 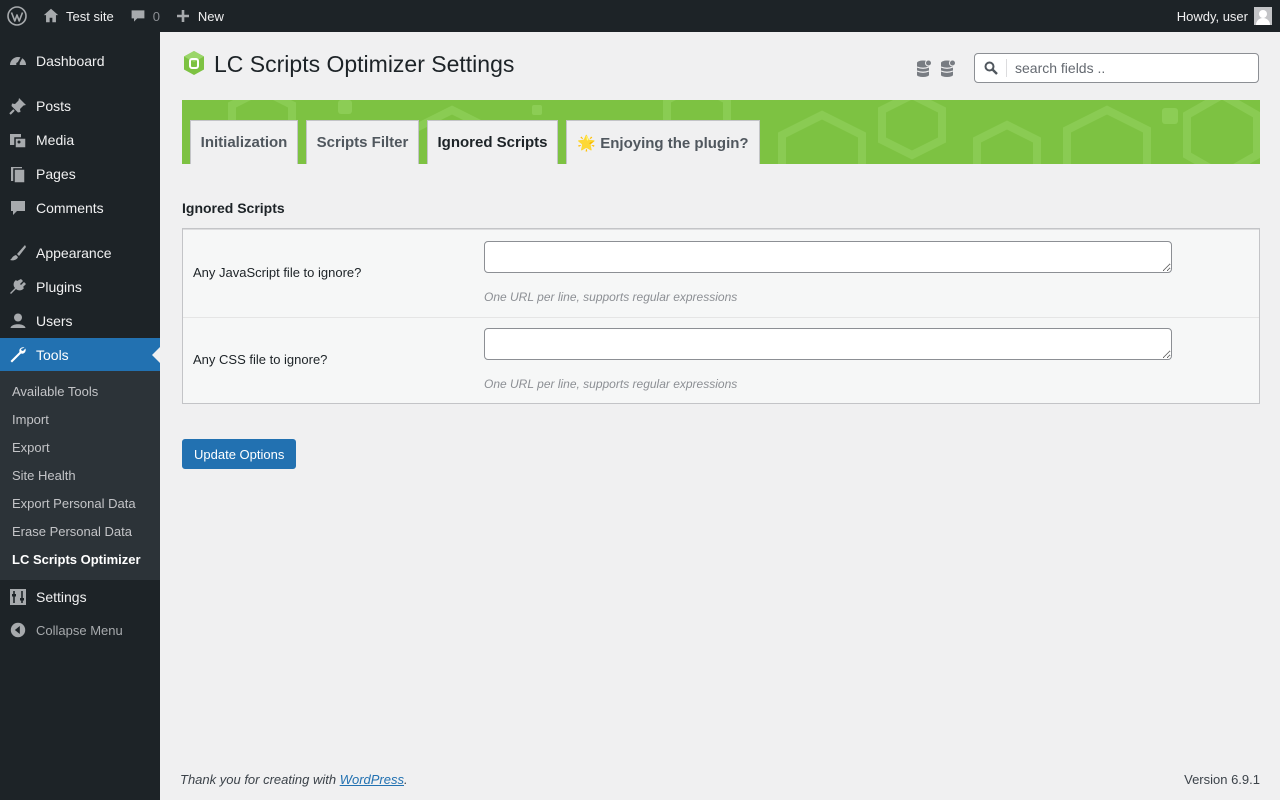 What do you see at coordinates (233, 208) in the screenshot?
I see `section-title: Ignored Scripts` at bounding box center [233, 208].